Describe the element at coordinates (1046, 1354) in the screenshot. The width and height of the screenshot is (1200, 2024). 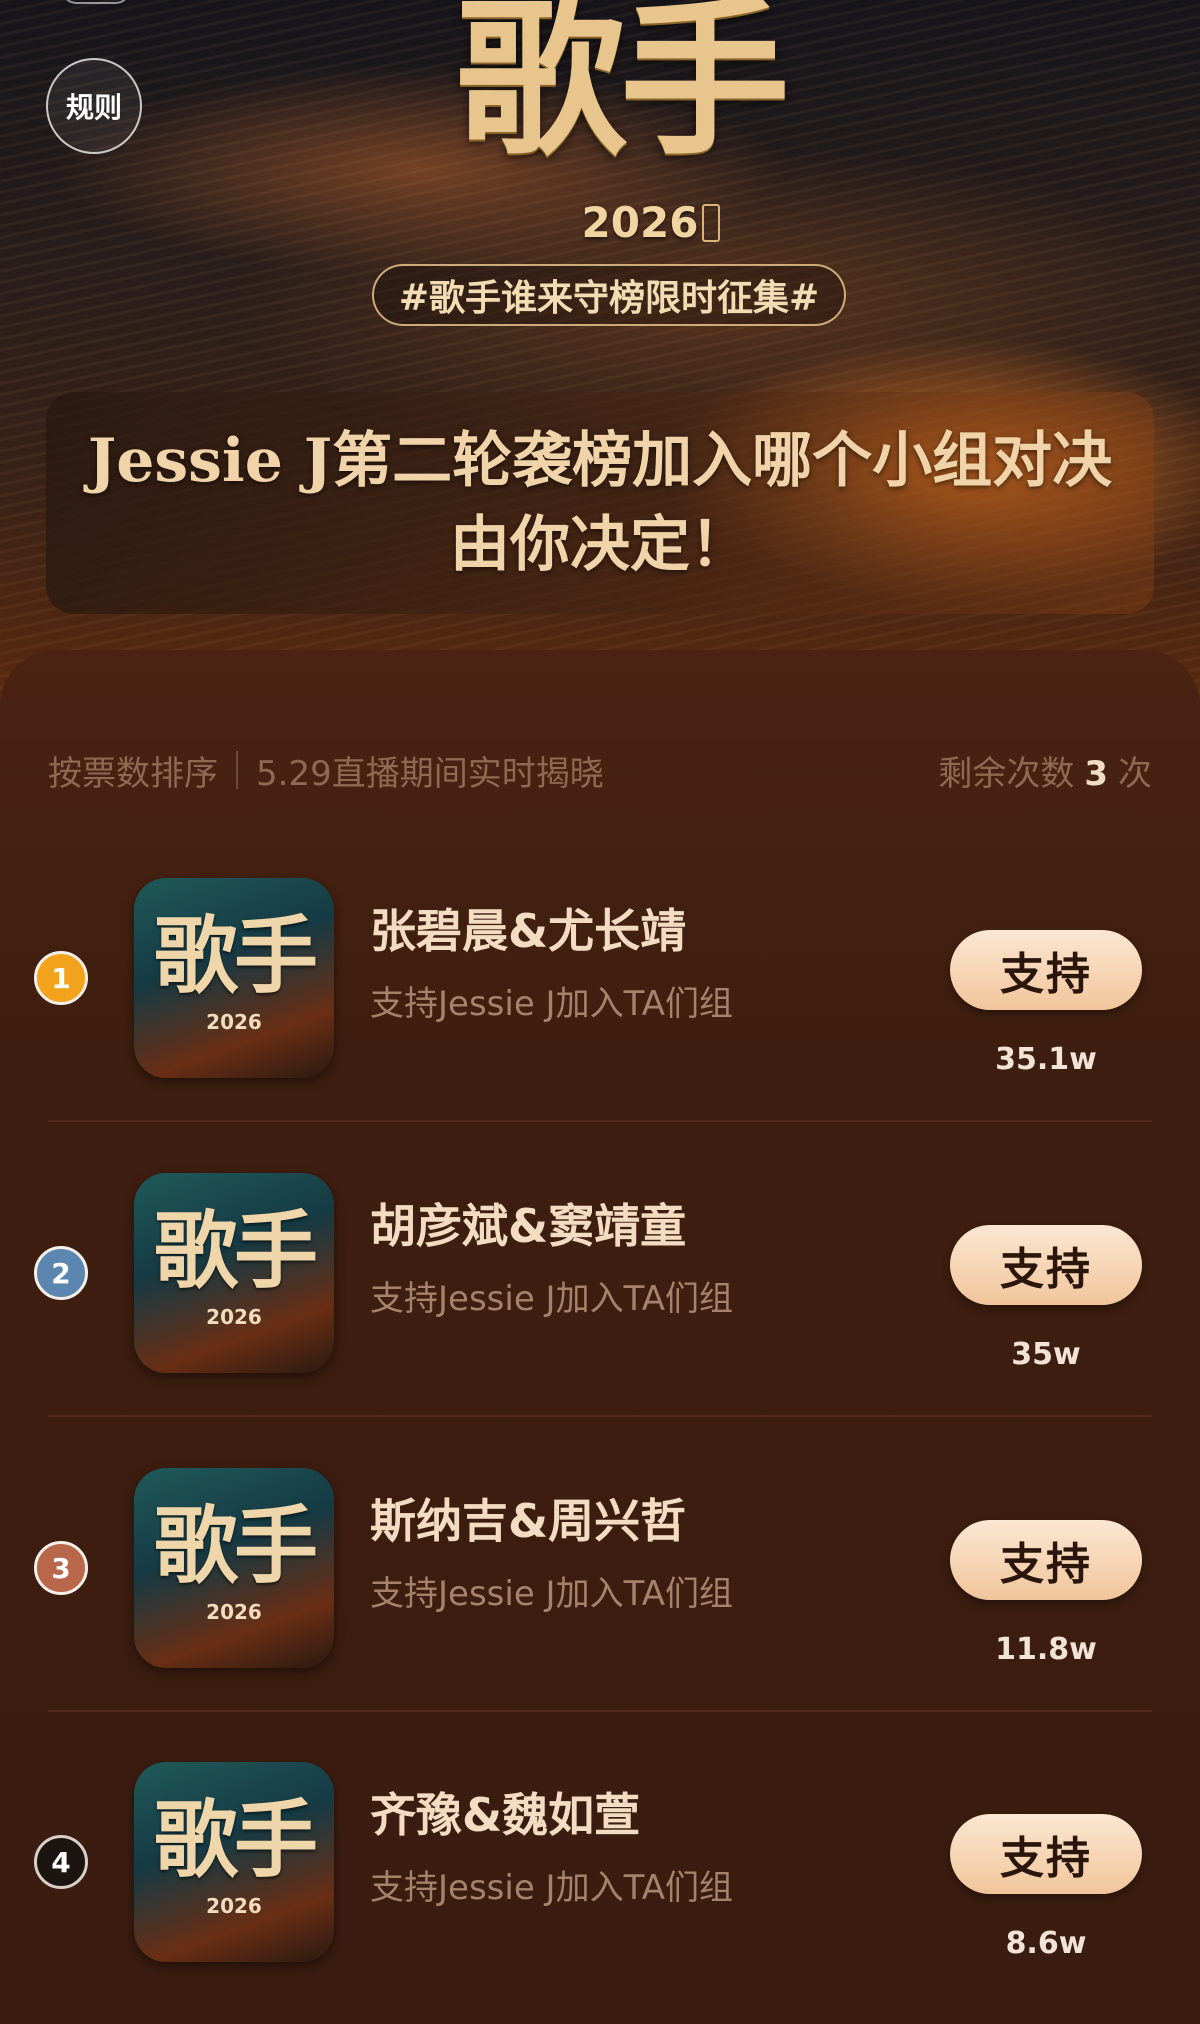
I see `vote-count: 35w` at that location.